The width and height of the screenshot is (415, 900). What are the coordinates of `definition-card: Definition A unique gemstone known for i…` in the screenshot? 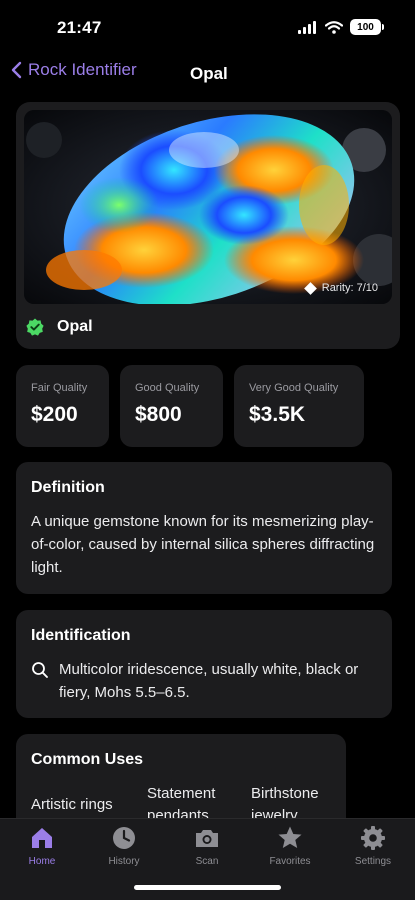 It's located at (204, 528).